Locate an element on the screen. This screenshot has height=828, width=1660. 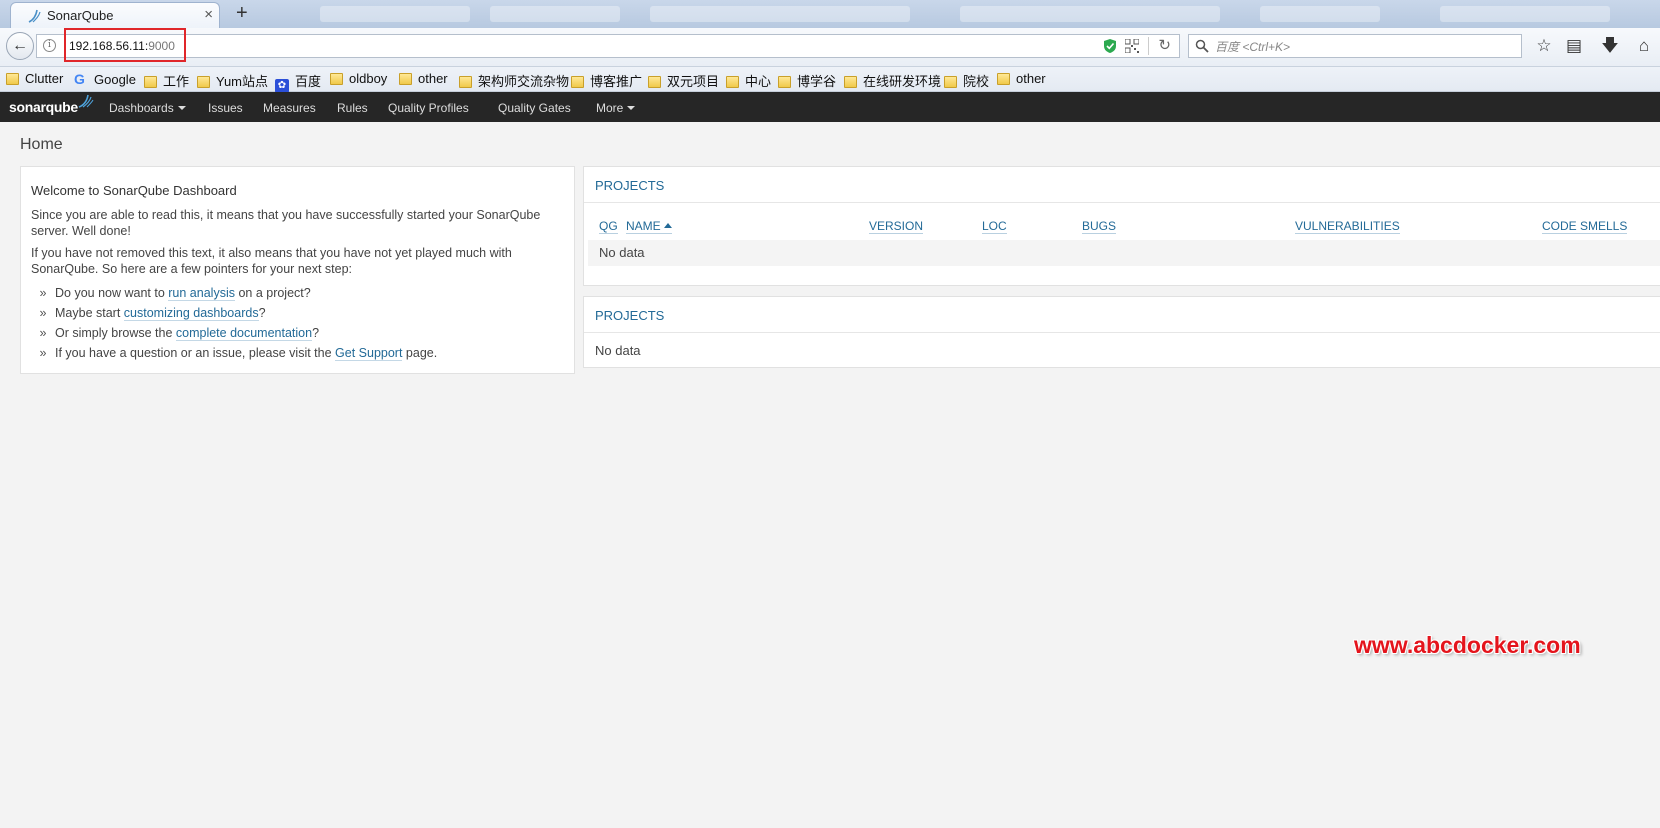
bookmark-online-dev: 在线研发环境 is located at coordinates (893, 80).